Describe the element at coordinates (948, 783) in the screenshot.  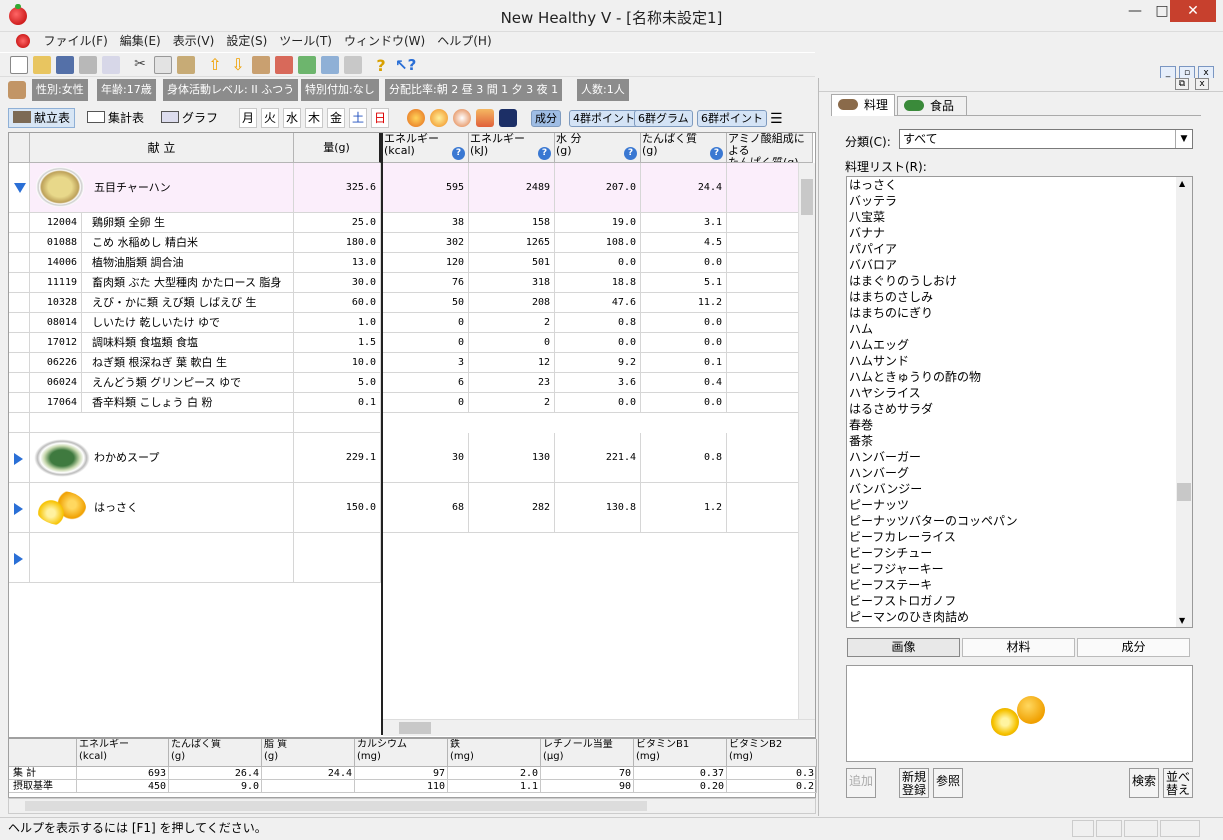
I see `reference-button: 参照` at that location.